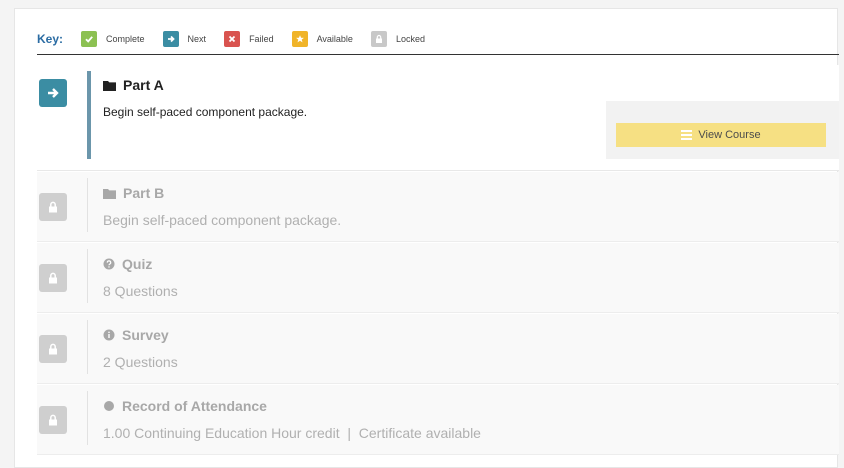 This screenshot has height=468, width=844. I want to click on key-title: Key:, so click(50, 38).